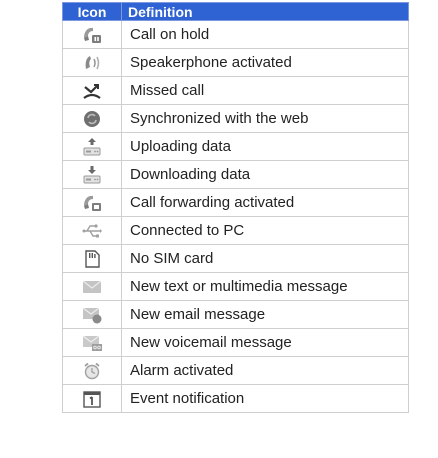  What do you see at coordinates (265, 174) in the screenshot?
I see `definition-cell: Downloading data` at bounding box center [265, 174].